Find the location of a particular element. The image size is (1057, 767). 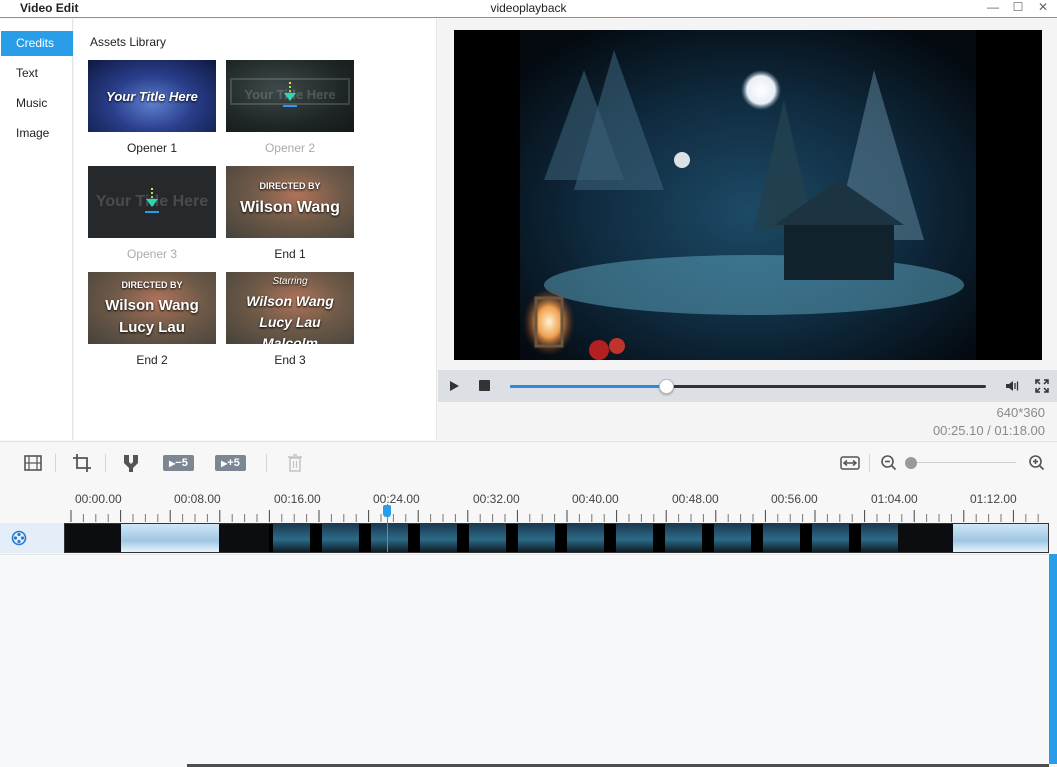

skip-back-5-button: ▶−5 is located at coordinates (178, 463).